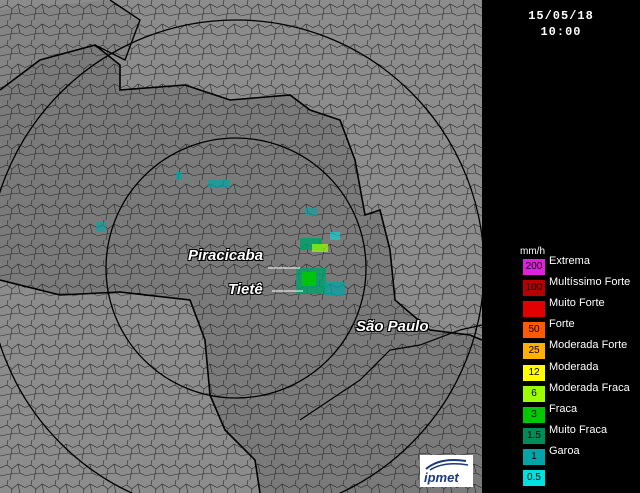  I want to click on legend-swatch: 1, so click(534, 456).